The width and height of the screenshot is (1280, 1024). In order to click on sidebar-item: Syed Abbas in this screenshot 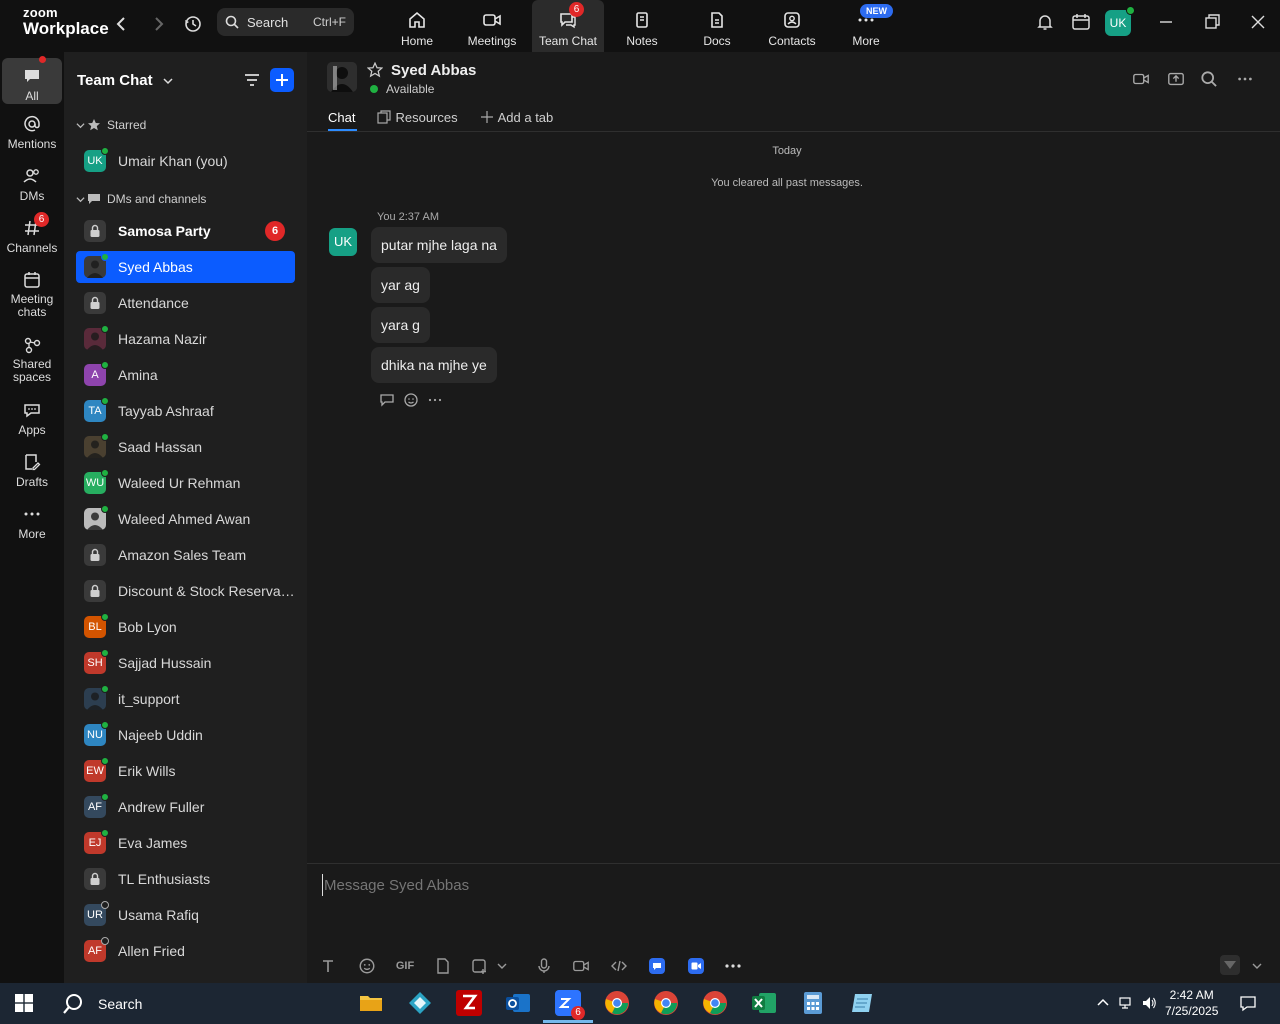, I will do `click(185, 267)`.